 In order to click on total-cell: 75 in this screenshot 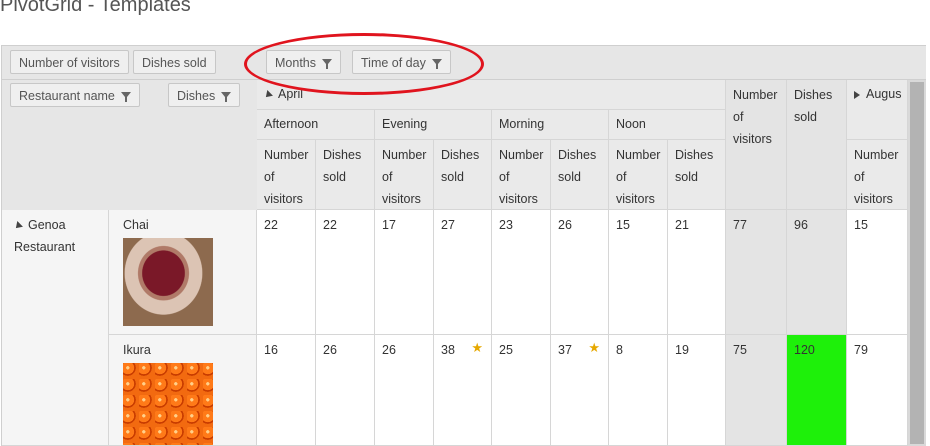, I will do `click(756, 390)`.